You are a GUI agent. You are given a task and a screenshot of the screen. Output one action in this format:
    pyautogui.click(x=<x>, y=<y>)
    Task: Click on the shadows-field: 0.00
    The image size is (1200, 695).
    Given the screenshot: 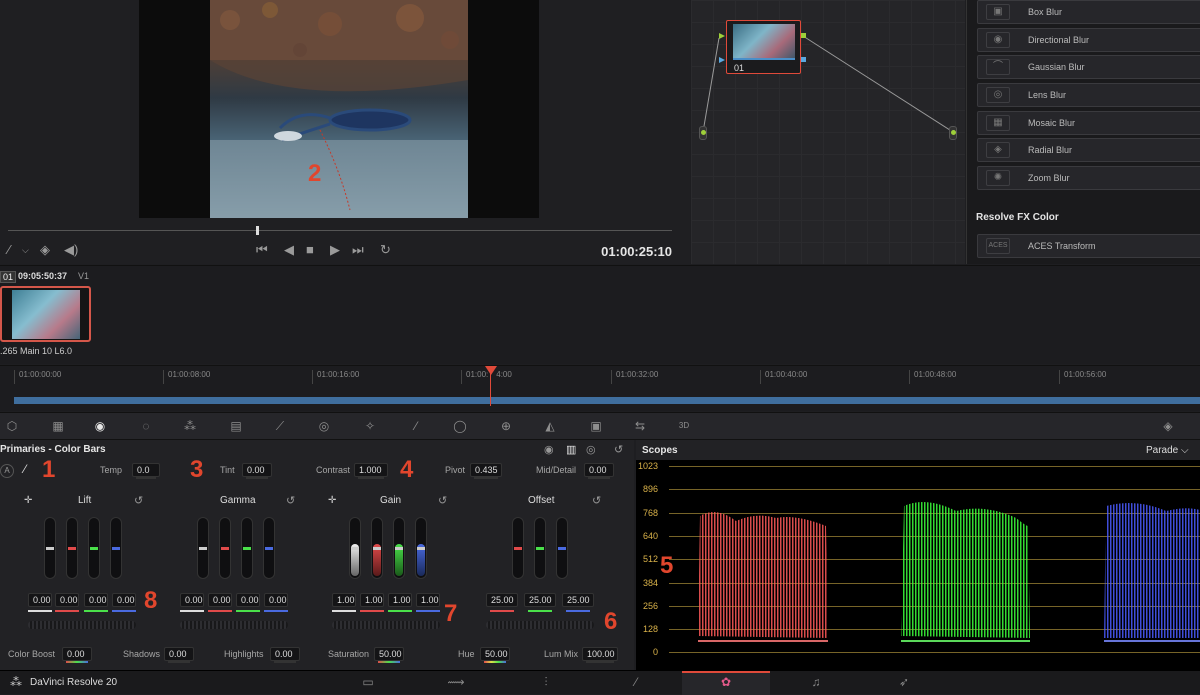 What is the action you would take?
    pyautogui.click(x=179, y=655)
    